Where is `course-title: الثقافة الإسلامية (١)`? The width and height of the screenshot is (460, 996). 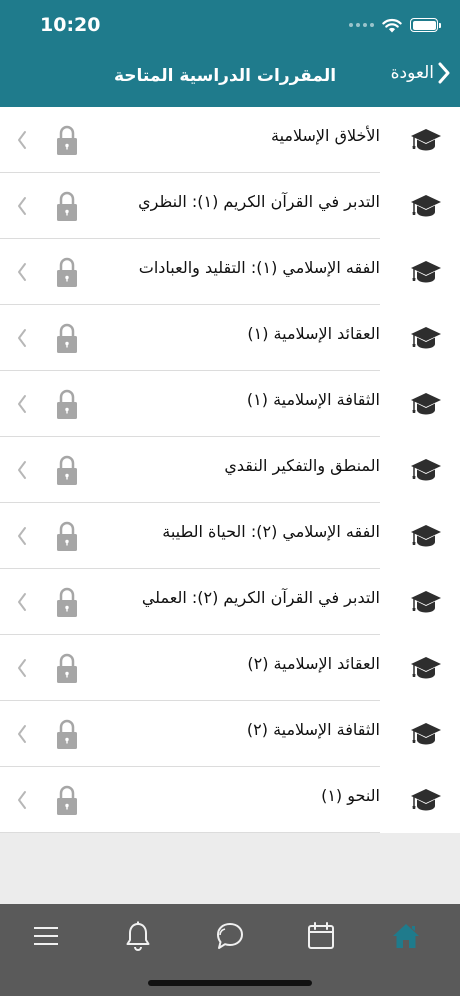 course-title: الثقافة الإسلامية (١) is located at coordinates (313, 399).